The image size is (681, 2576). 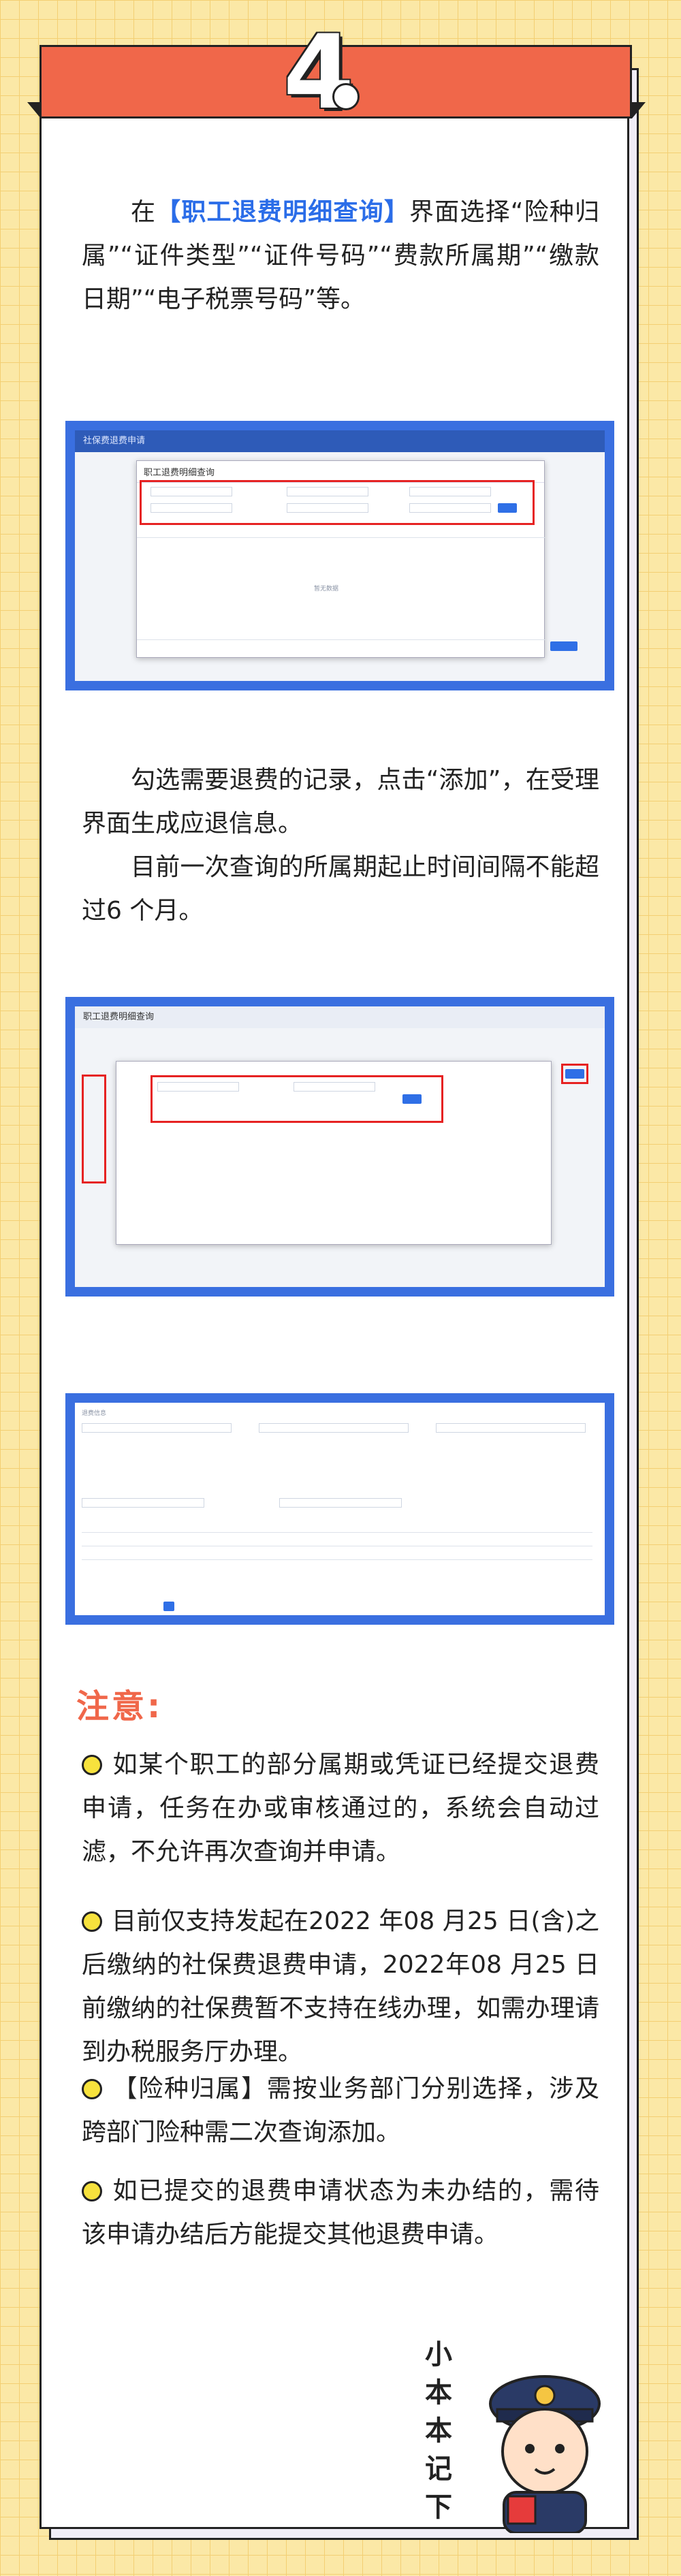 What do you see at coordinates (341, 537) in the screenshot?
I see `table-header-line` at bounding box center [341, 537].